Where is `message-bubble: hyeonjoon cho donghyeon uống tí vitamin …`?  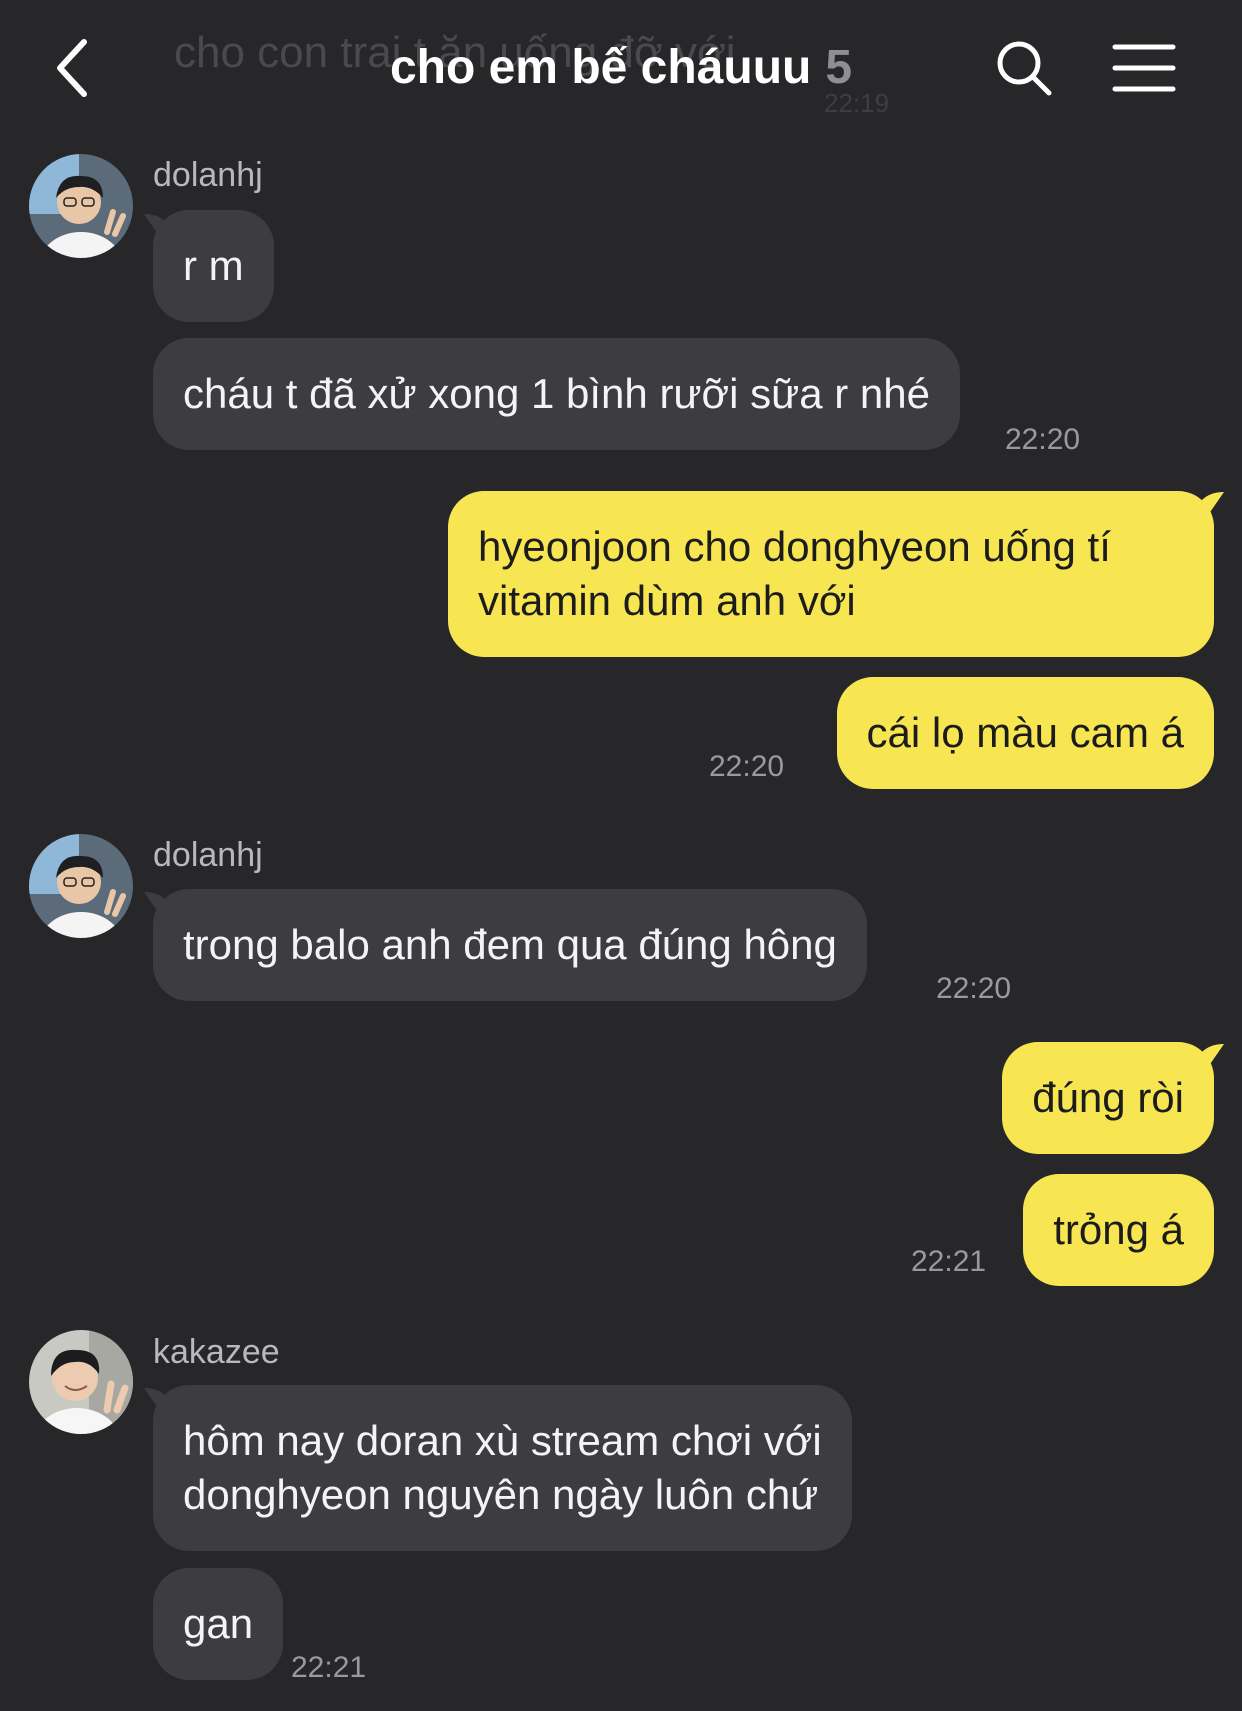 message-bubble: hyeonjoon cho donghyeon uống tí vitamin … is located at coordinates (831, 574).